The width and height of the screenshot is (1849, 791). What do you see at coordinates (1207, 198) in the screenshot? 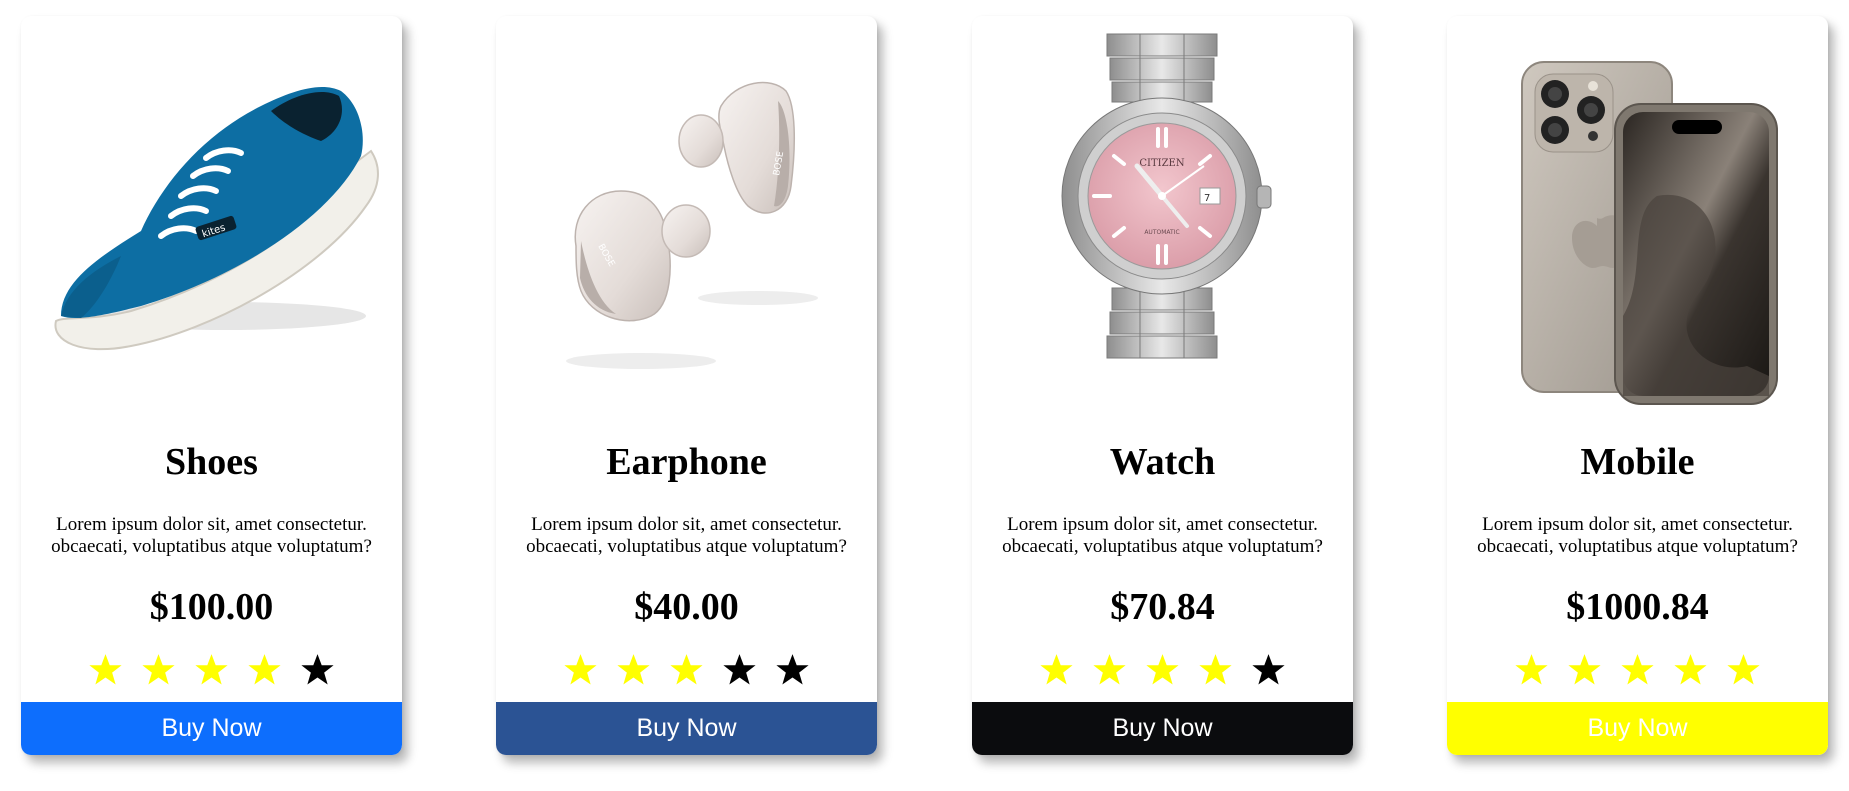
I see `svg-text: 7` at bounding box center [1207, 198].